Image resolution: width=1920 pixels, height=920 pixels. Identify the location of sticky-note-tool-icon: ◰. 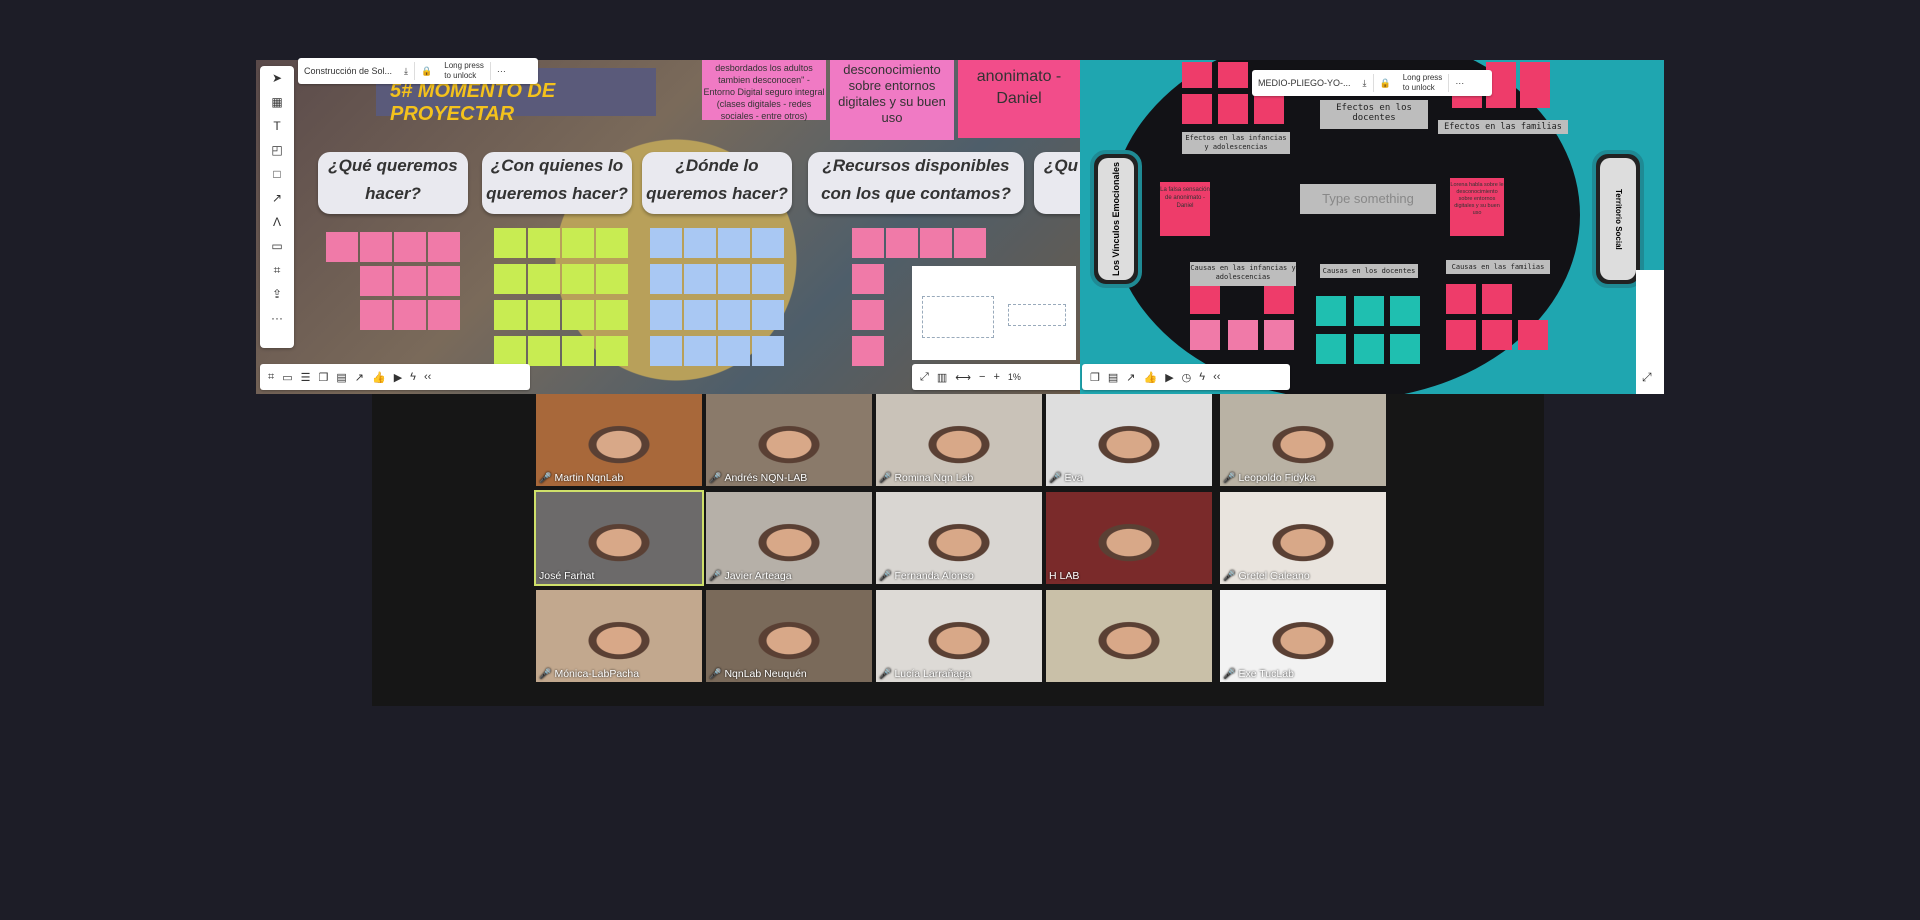
(277, 150).